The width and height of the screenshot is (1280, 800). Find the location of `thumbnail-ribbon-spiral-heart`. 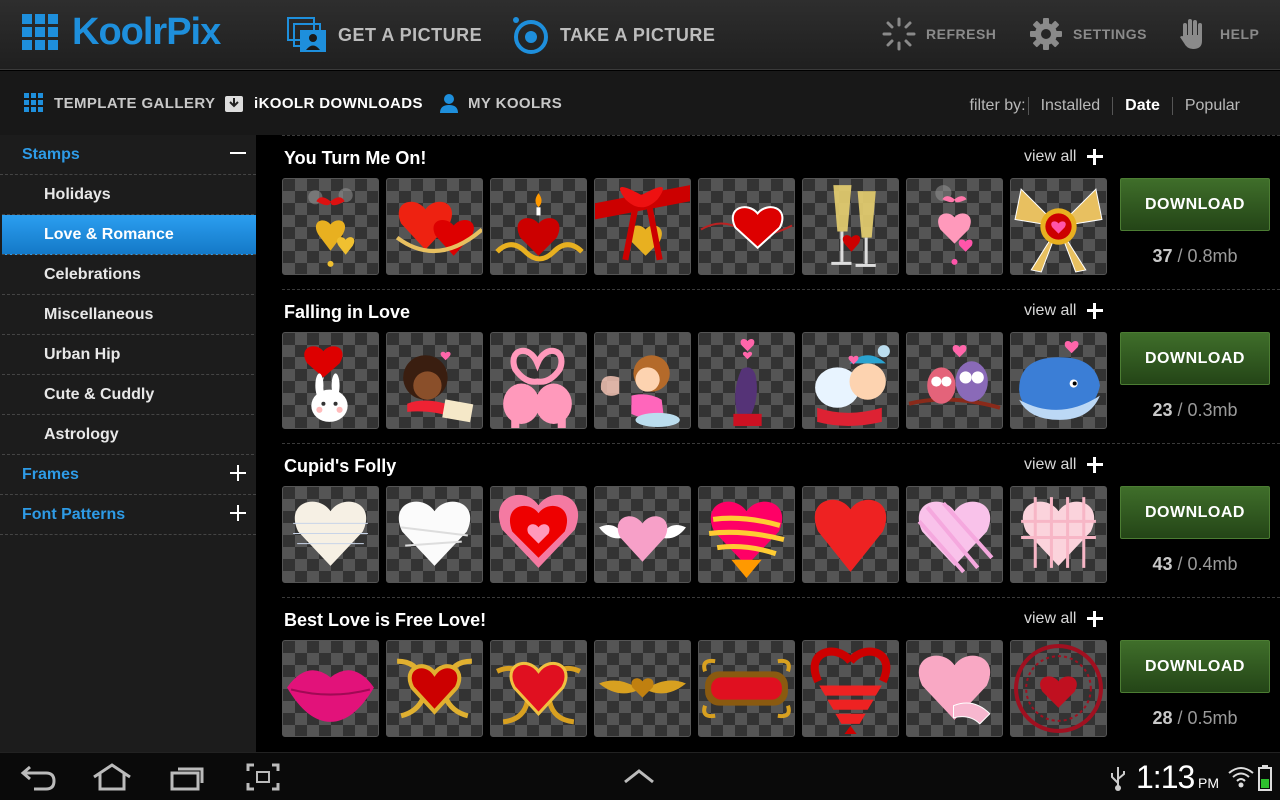

thumbnail-ribbon-spiral-heart is located at coordinates (850, 688).